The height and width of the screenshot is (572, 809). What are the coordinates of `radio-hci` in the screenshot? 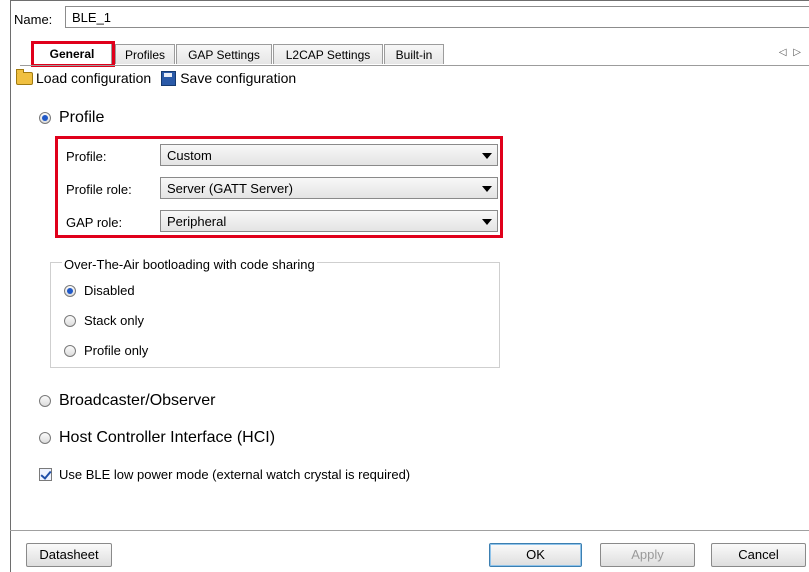 It's located at (45, 438).